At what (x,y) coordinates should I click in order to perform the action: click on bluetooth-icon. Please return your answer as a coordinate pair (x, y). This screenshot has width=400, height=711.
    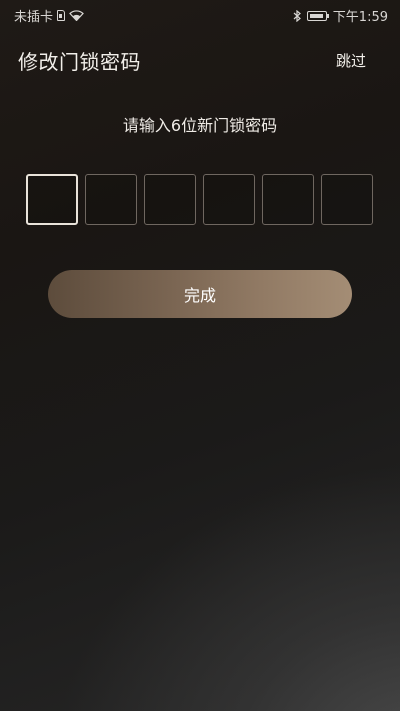
    Looking at the image, I should click on (297, 15).